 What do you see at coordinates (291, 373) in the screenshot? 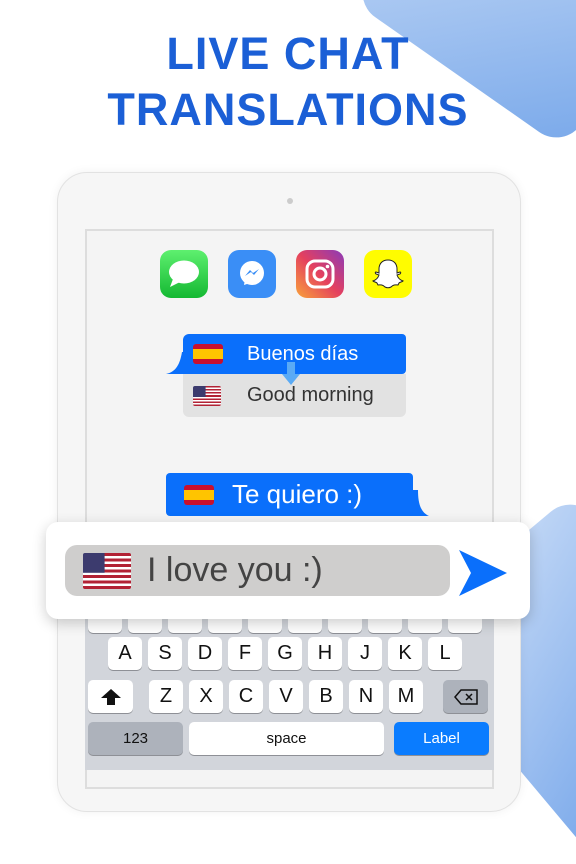
I see `arrow-down-icon` at bounding box center [291, 373].